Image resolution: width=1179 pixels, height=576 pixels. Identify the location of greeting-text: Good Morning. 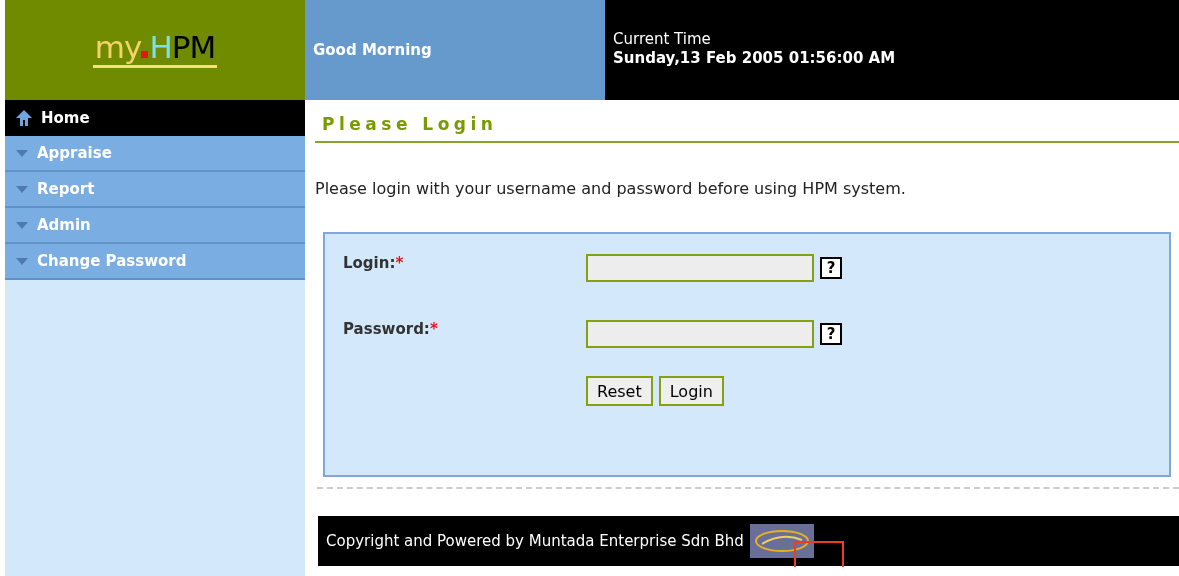
(372, 50).